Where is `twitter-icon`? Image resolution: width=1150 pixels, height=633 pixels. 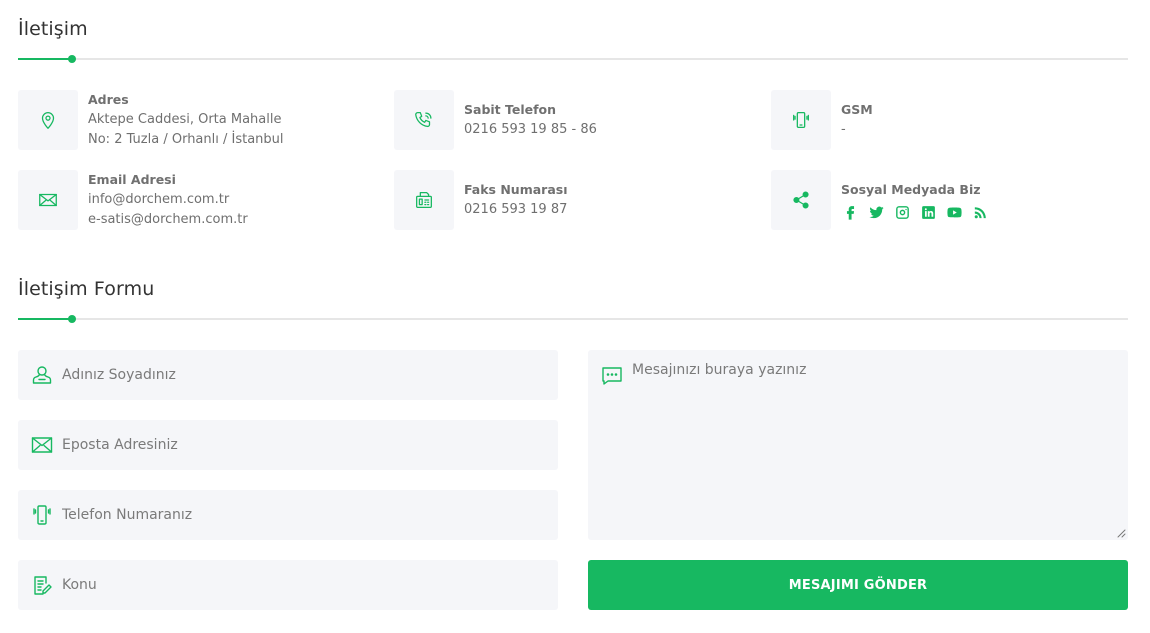
twitter-icon is located at coordinates (876, 212).